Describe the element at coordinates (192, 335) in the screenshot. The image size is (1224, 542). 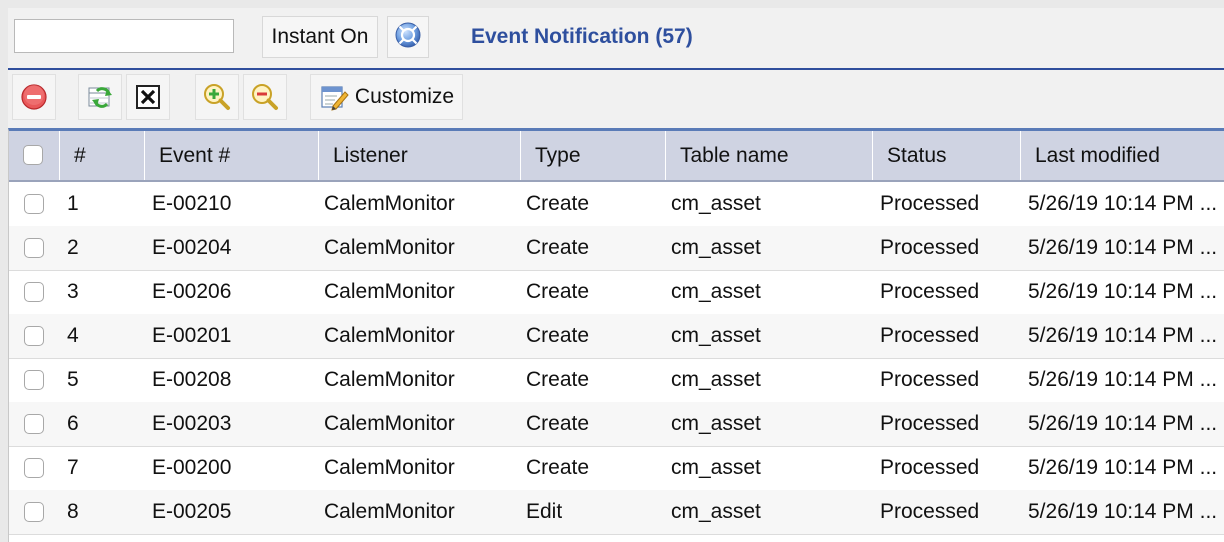
I see `cell-event: E-00201` at that location.